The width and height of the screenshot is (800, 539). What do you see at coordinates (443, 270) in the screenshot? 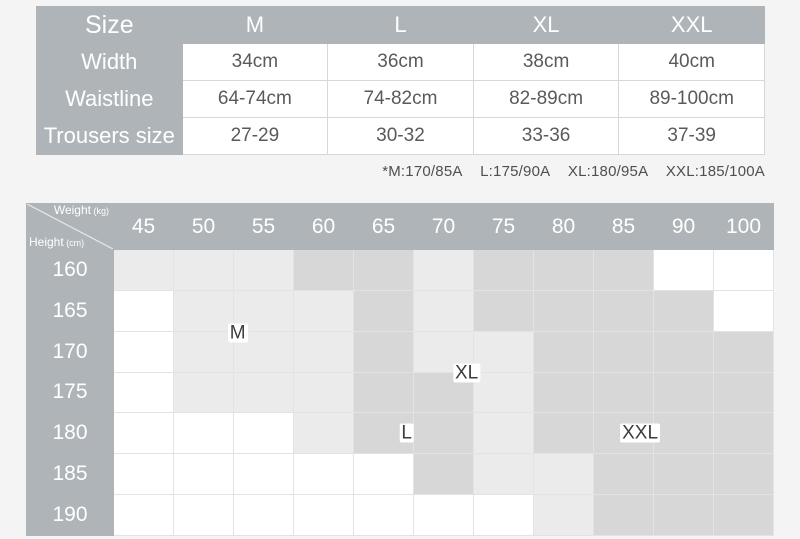
I see `matrix-cell-h160-w70` at bounding box center [443, 270].